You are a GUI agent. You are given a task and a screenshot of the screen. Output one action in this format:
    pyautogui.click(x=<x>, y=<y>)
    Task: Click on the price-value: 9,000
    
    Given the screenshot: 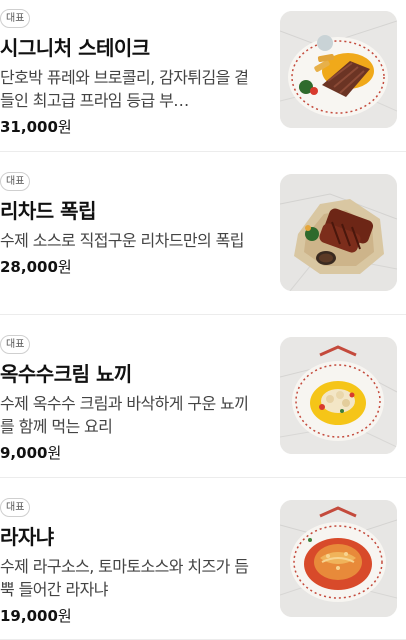 What is the action you would take?
    pyautogui.click(x=24, y=453)
    